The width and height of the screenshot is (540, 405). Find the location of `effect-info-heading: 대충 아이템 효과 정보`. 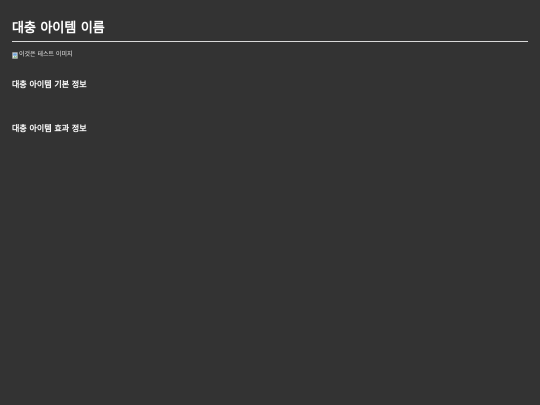

effect-info-heading: 대충 아이템 효과 정보 is located at coordinates (49, 128).